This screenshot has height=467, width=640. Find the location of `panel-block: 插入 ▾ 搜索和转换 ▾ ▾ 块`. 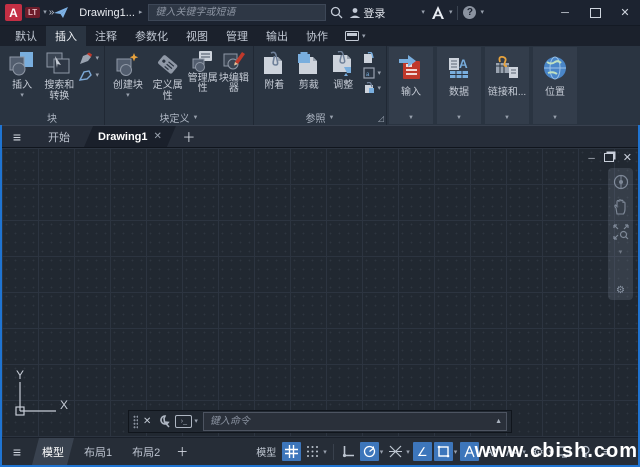

panel-block: 插入 ▾ 搜索和转换 ▾ ▾ 块 is located at coordinates (52, 85).